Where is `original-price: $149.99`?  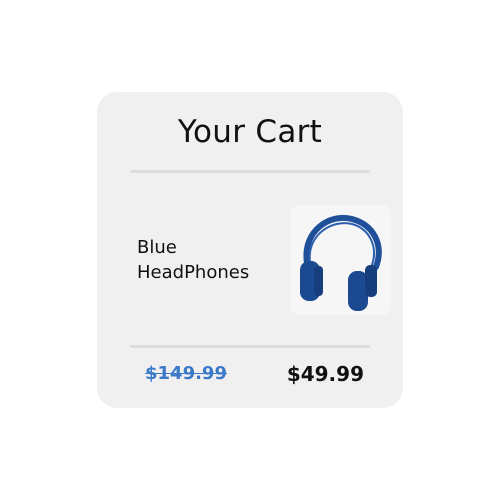 original-price: $149.99 is located at coordinates (186, 373).